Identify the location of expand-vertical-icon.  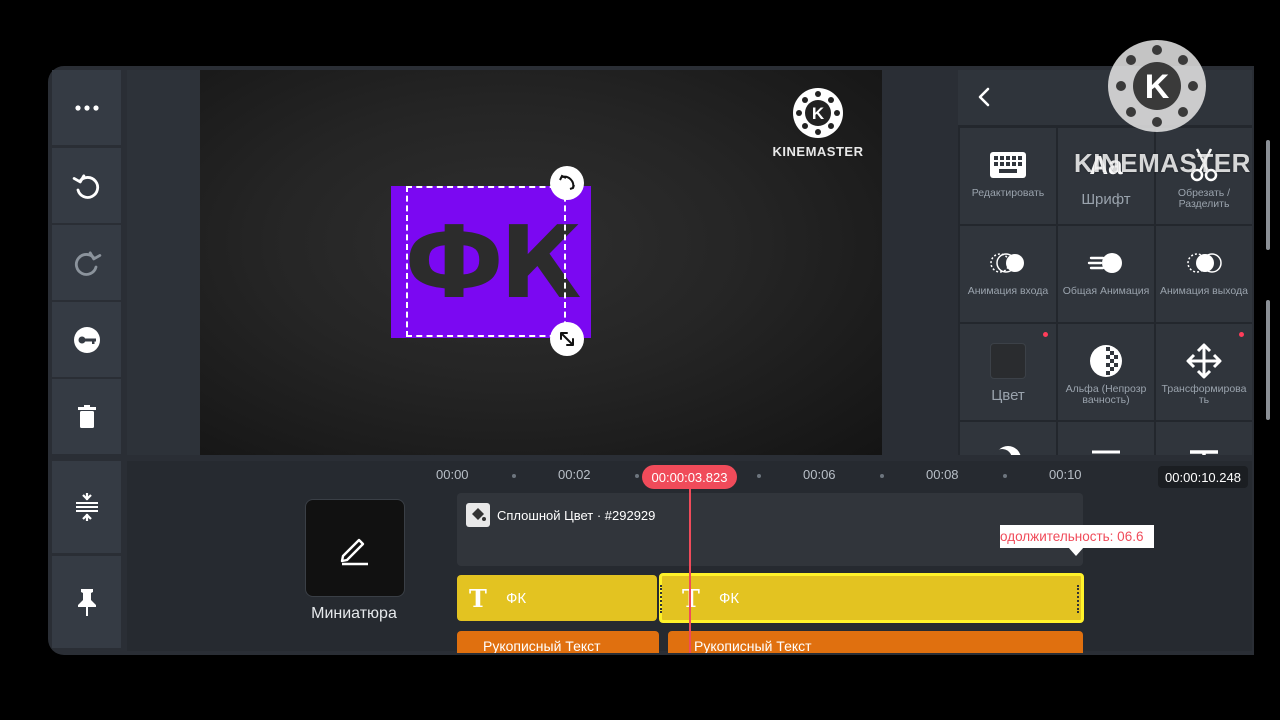
(86, 507).